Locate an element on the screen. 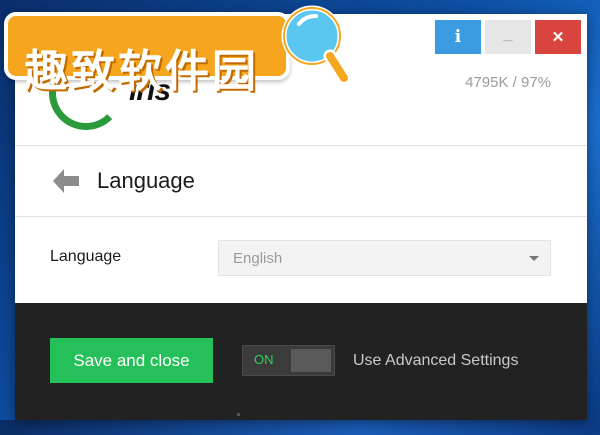 This screenshot has width=600, height=435. minimize-icon: _ is located at coordinates (508, 34).